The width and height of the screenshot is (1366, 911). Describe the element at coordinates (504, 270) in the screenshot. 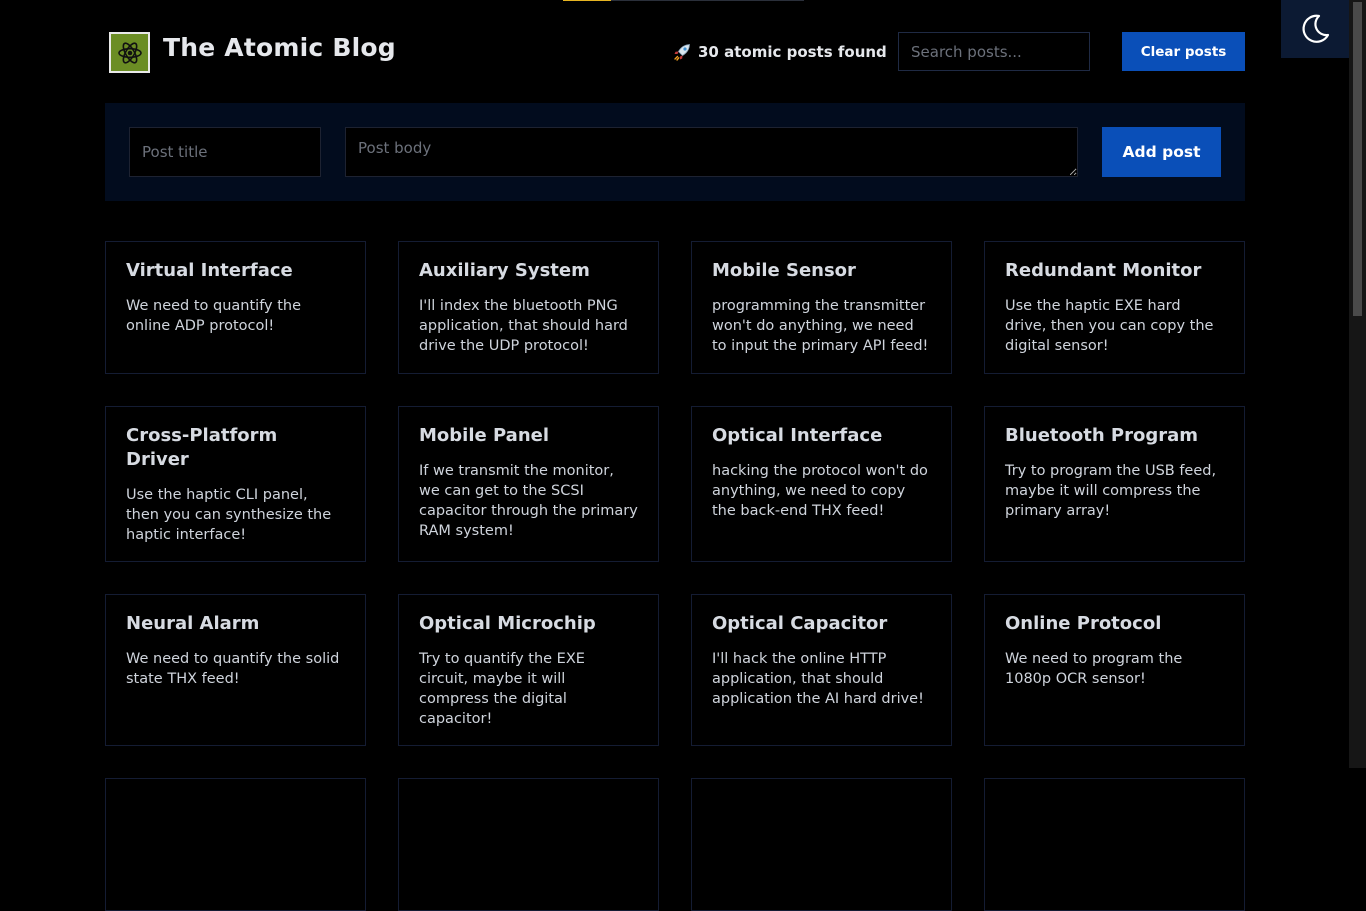

I see `post-title: Auxiliary System` at that location.